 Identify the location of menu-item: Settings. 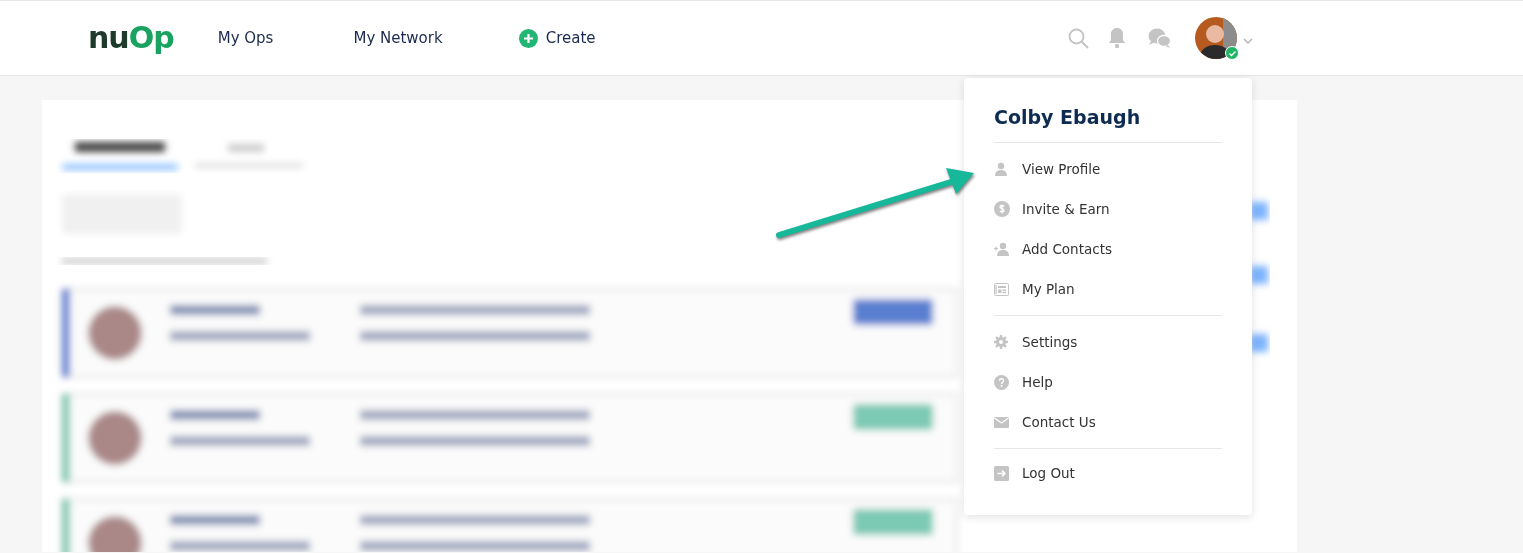
(1108, 342).